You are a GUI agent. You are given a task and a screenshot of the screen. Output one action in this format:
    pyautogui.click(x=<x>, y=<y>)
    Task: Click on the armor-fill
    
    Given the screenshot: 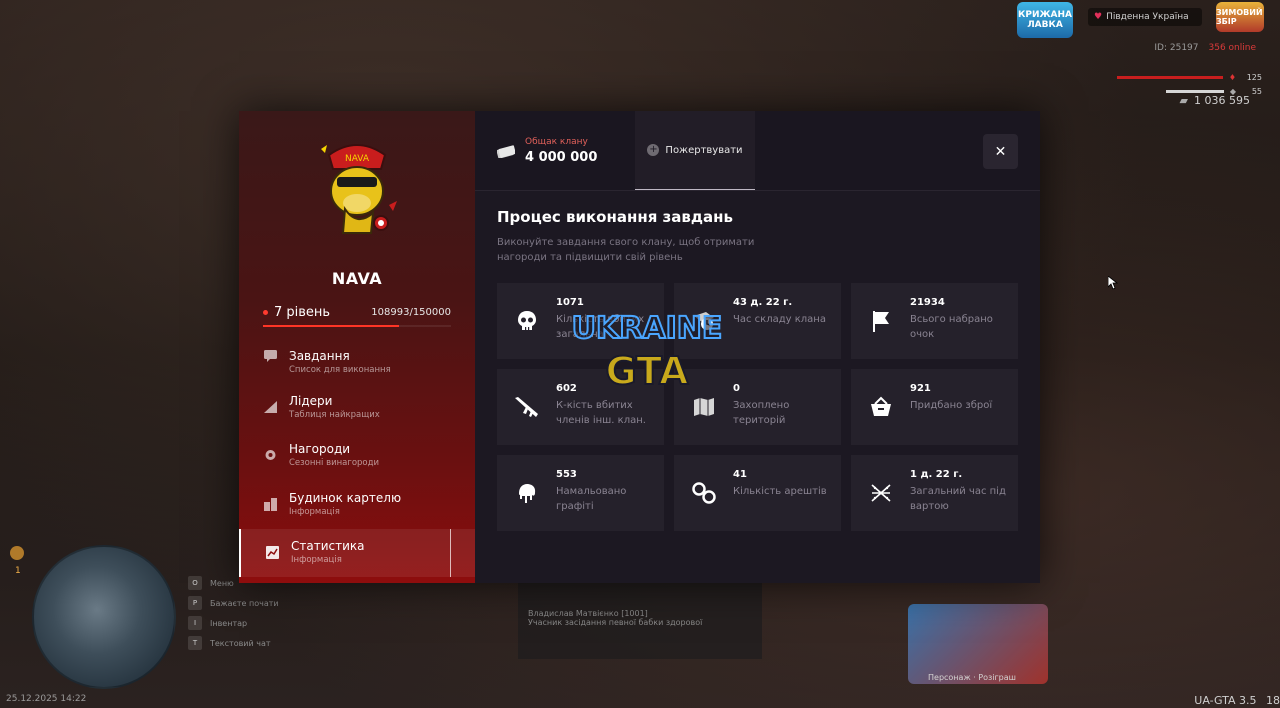 What is the action you would take?
    pyautogui.click(x=1194, y=91)
    